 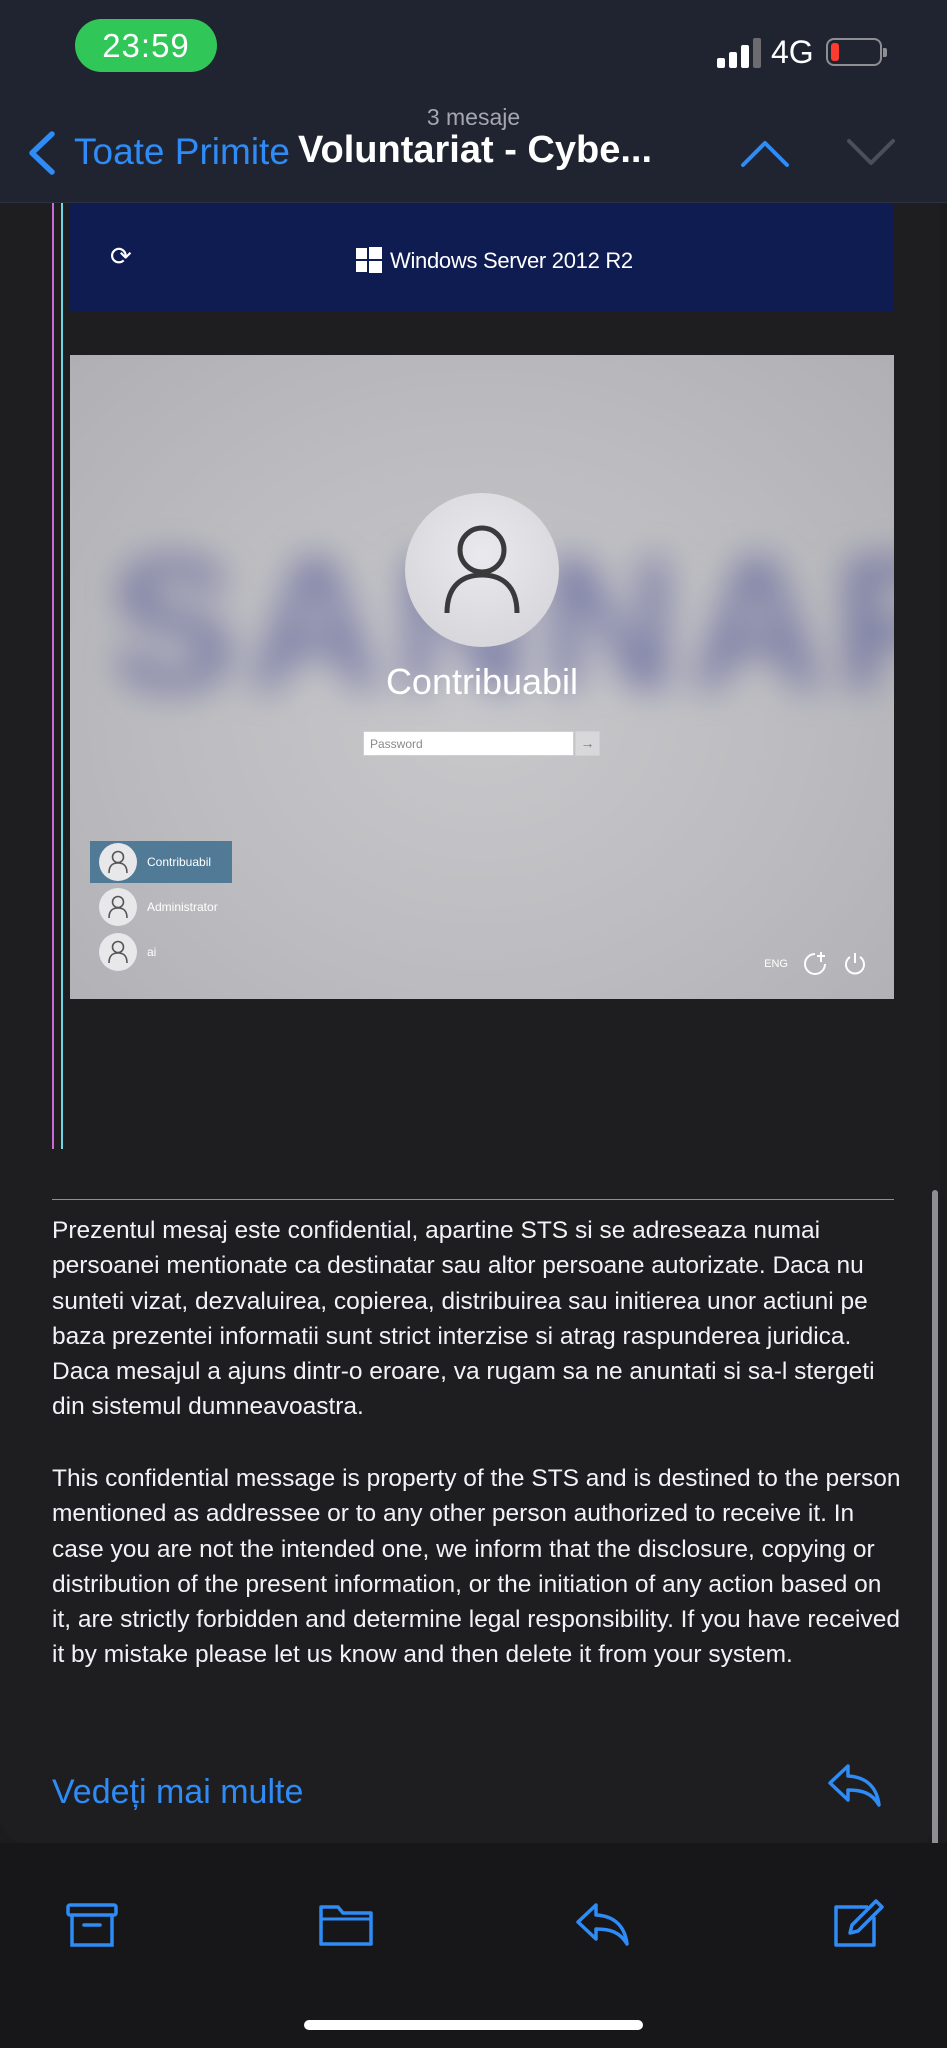 I want to click on folder-icon, so click(x=346, y=1924).